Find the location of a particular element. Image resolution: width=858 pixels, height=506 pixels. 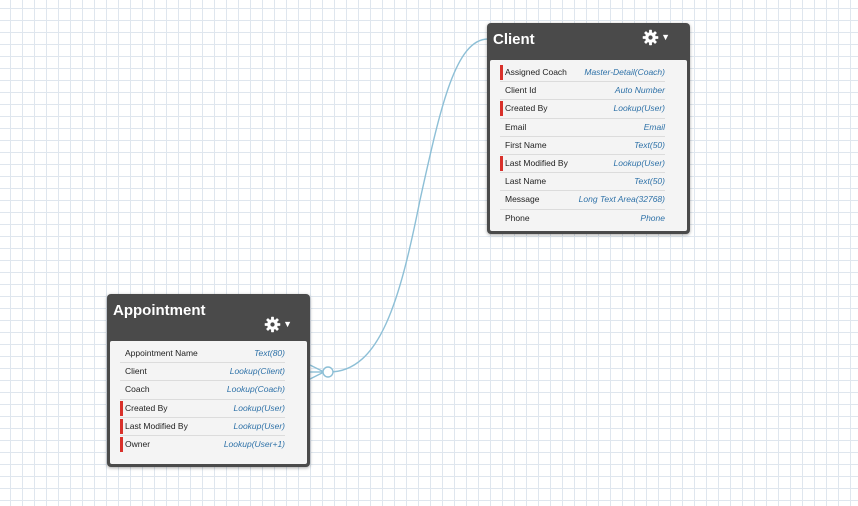

field-row: Assigned Coach Master-Detail(Coach) is located at coordinates (582, 73).